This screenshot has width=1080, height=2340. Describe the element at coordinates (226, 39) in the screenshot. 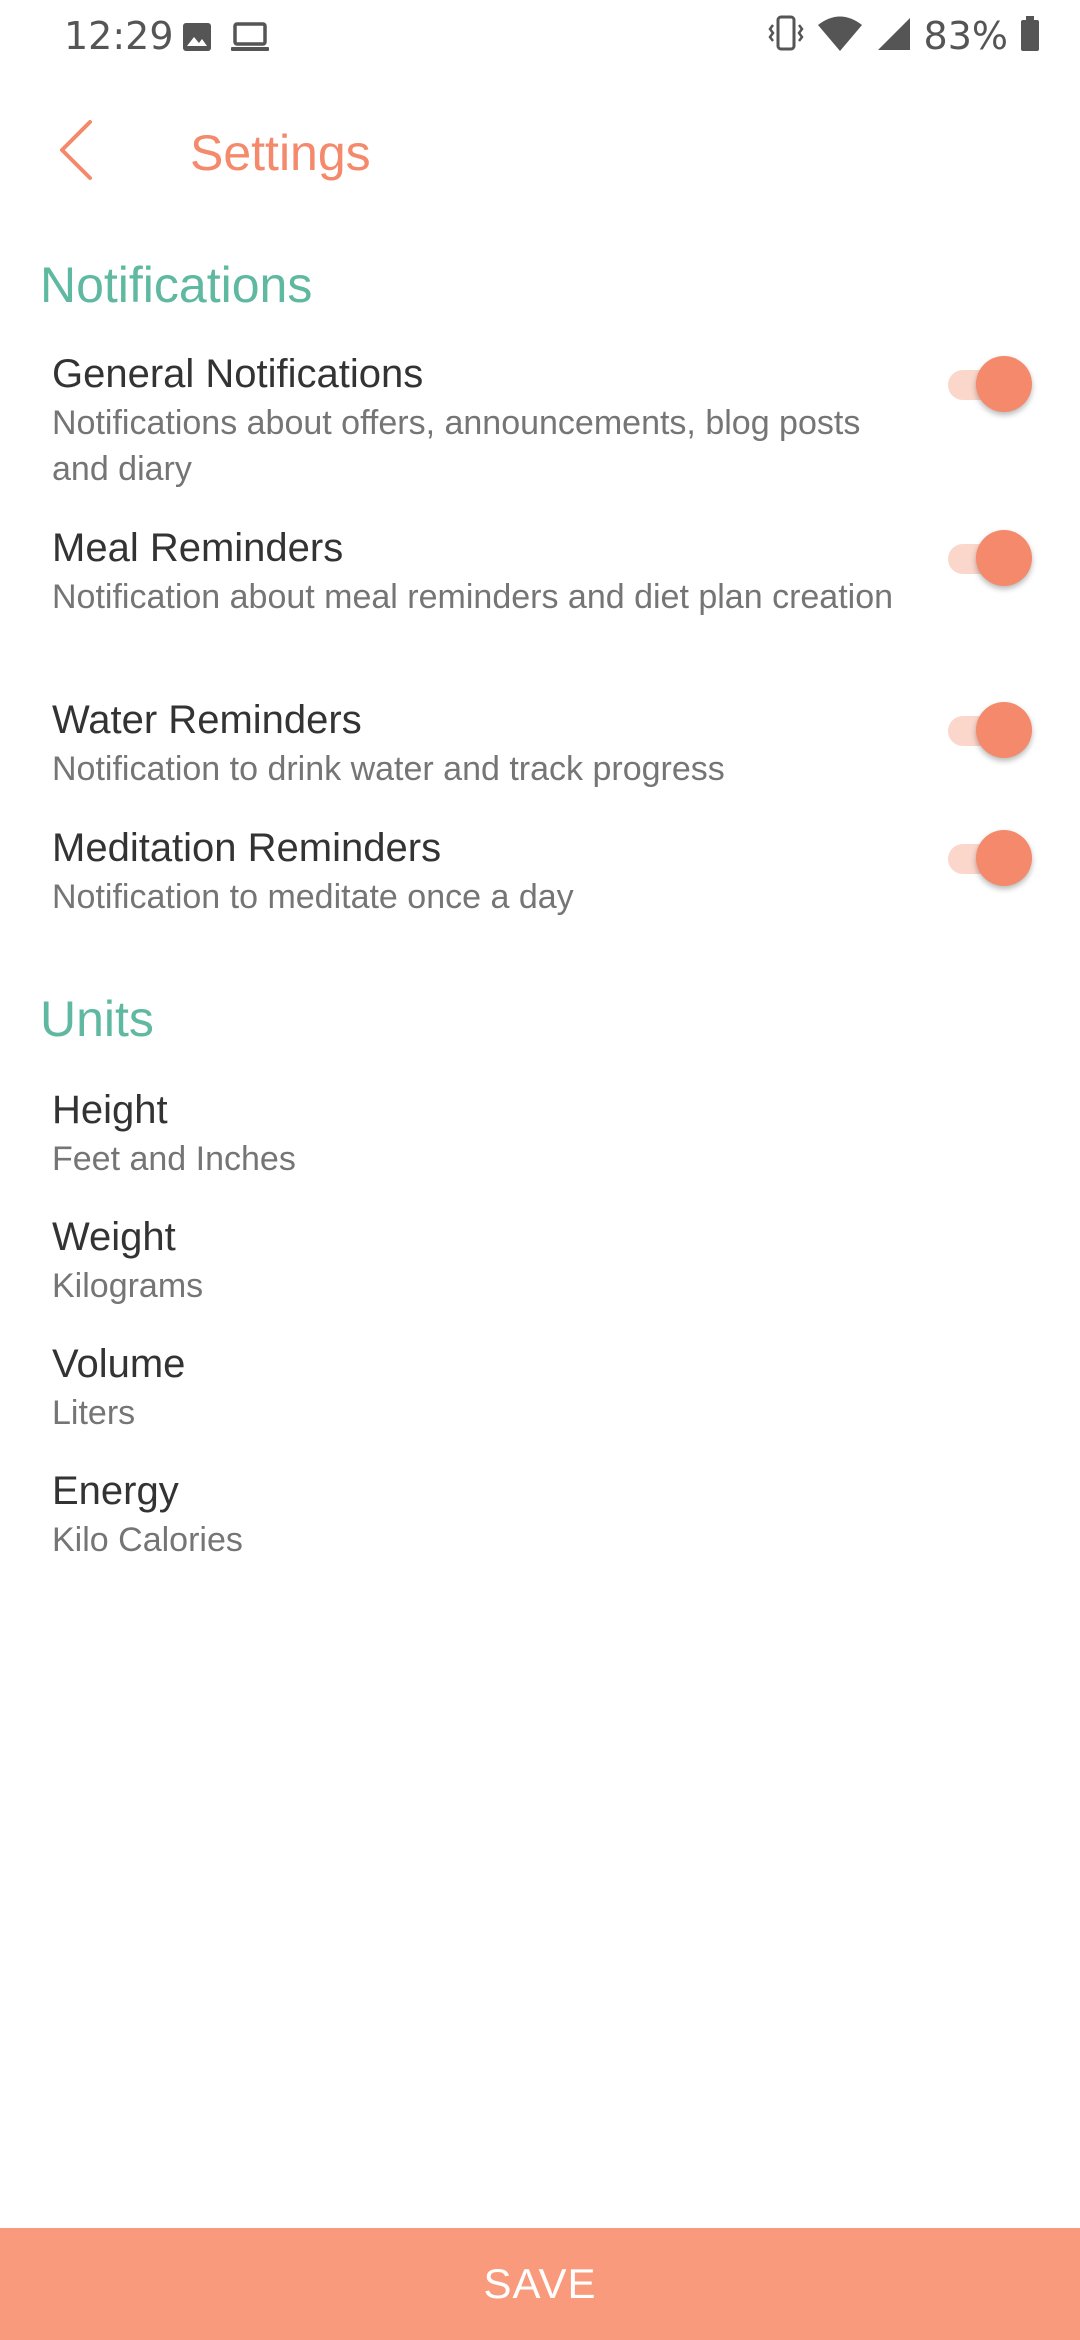

I see `status-notification-icons` at that location.